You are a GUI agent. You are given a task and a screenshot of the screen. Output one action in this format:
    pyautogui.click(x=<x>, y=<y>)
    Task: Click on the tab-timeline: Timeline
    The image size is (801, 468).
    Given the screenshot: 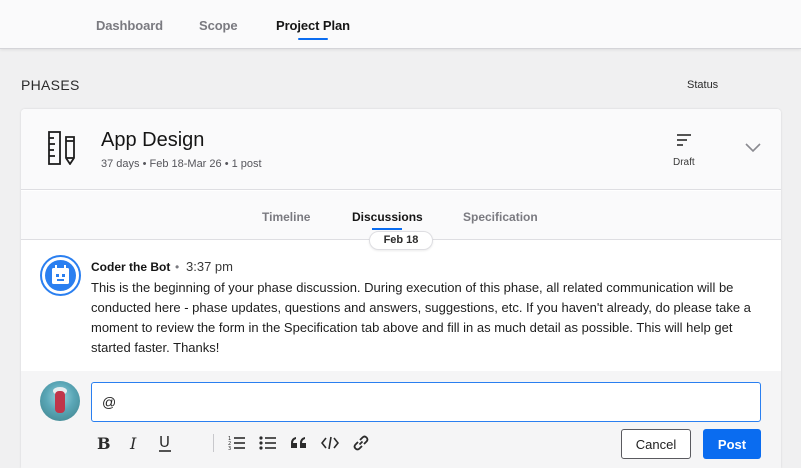 What is the action you would take?
    pyautogui.click(x=286, y=217)
    